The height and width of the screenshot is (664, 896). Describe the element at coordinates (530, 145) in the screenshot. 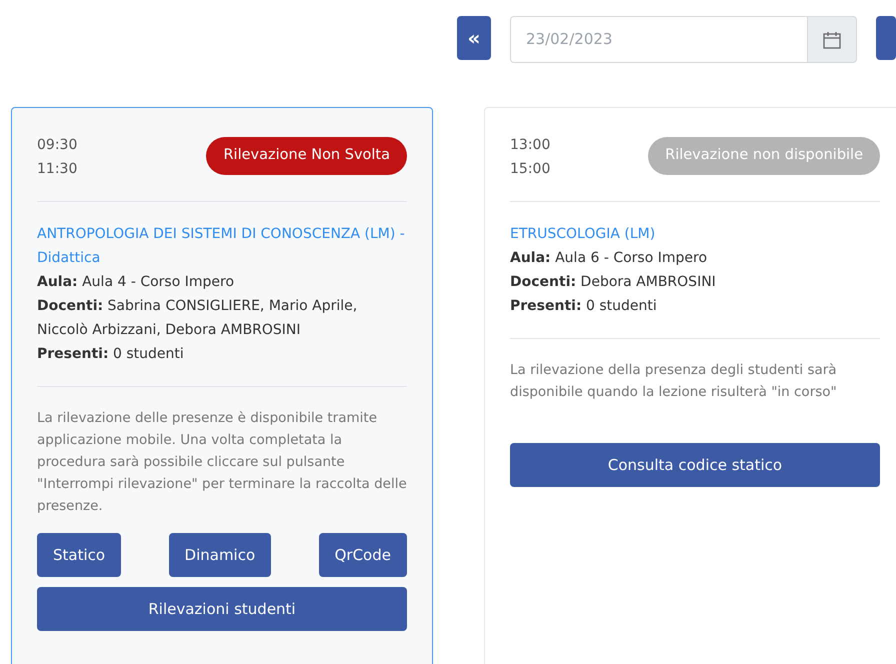

I see `start-time: 13:00` at that location.